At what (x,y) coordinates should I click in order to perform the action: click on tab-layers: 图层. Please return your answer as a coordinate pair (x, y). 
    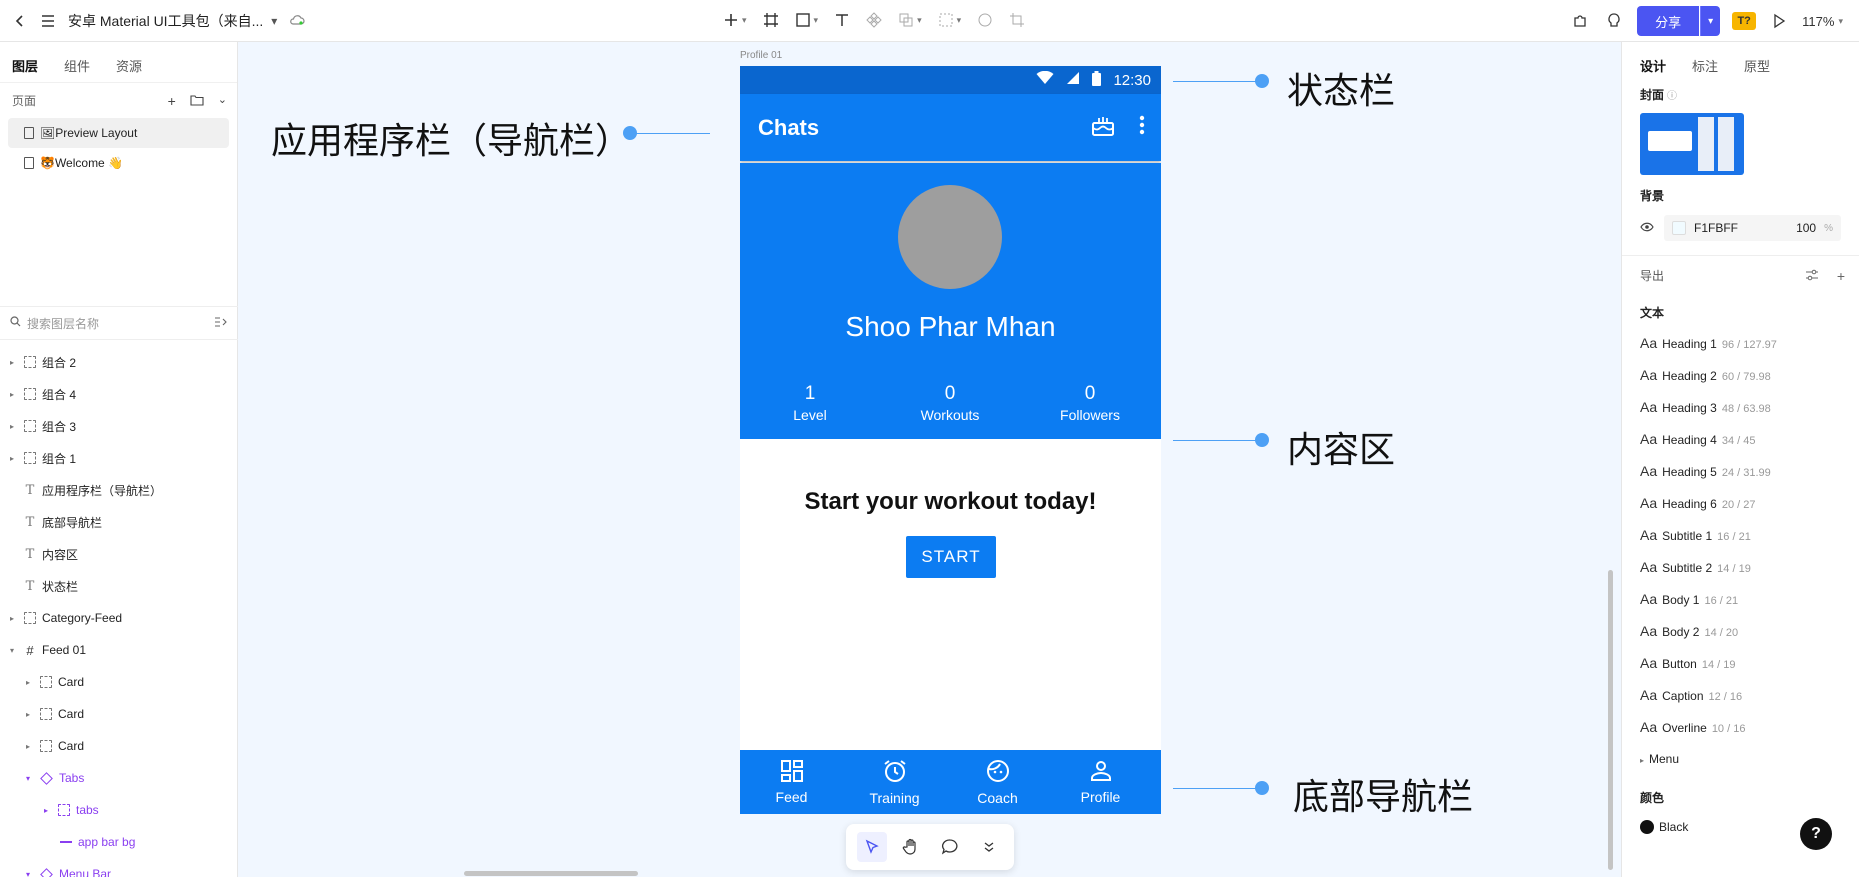
    Looking at the image, I should click on (25, 69).